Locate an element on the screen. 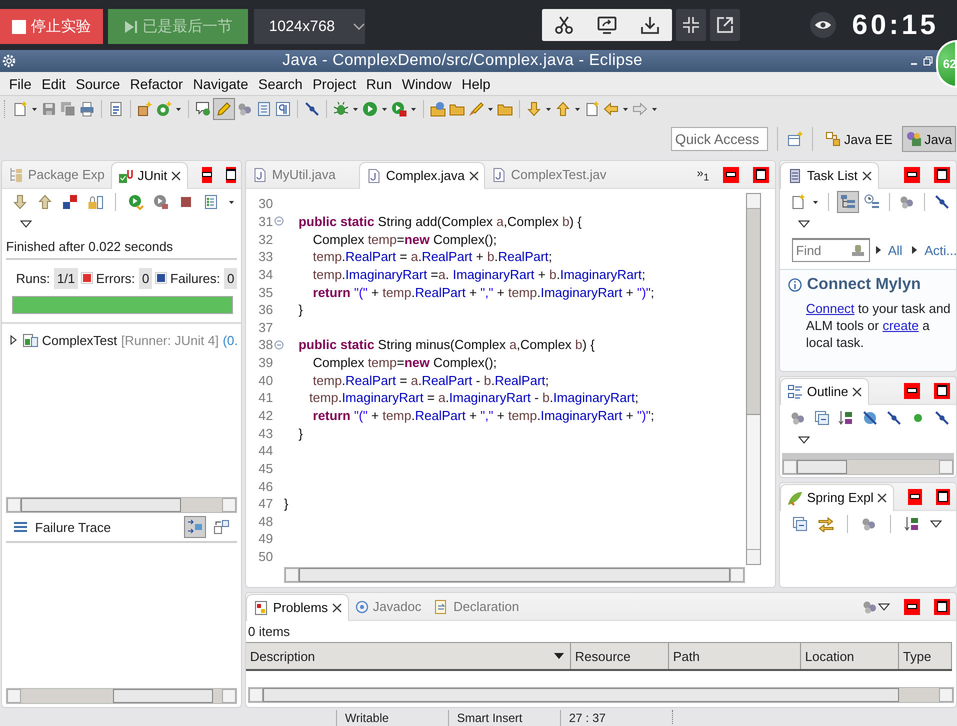 The height and width of the screenshot is (726, 957). clock-list-icon is located at coordinates (872, 202).